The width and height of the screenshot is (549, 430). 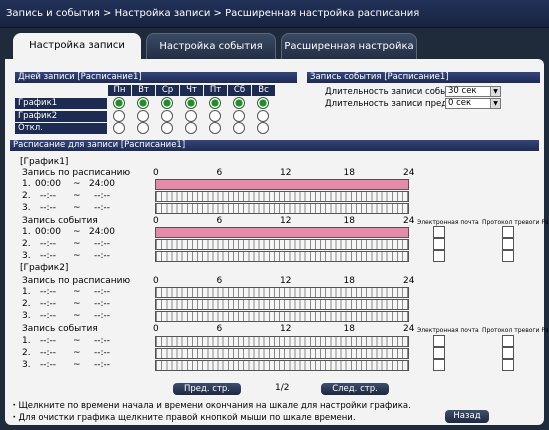 I want to click on g2-event-end-2: --:--, so click(x=102, y=365).